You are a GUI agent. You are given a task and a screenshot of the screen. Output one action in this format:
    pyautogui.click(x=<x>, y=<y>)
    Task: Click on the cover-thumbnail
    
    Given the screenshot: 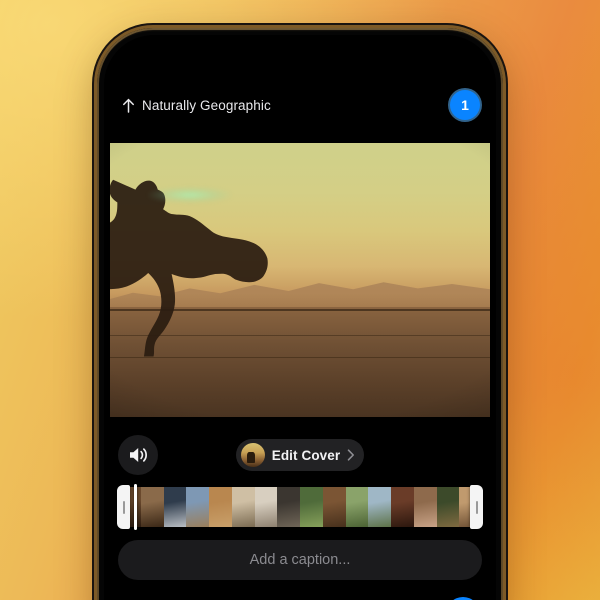 What is the action you would take?
    pyautogui.click(x=252, y=455)
    